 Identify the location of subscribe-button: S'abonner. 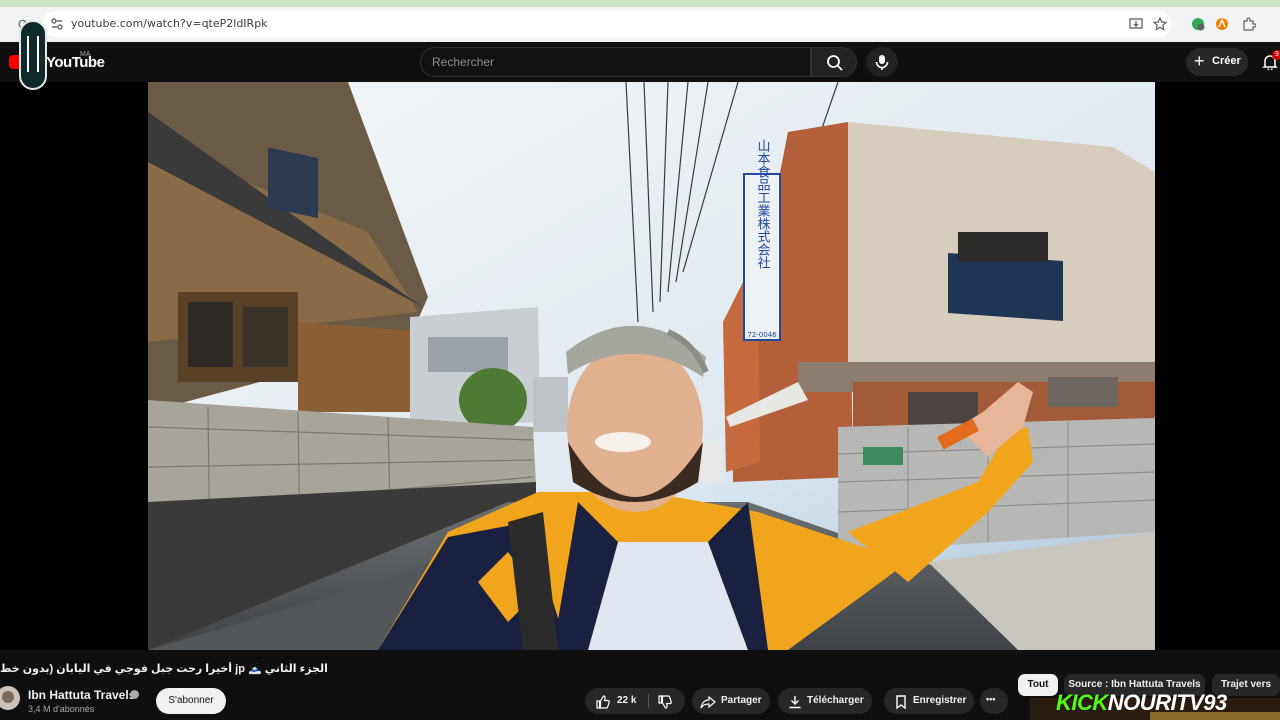
(191, 701).